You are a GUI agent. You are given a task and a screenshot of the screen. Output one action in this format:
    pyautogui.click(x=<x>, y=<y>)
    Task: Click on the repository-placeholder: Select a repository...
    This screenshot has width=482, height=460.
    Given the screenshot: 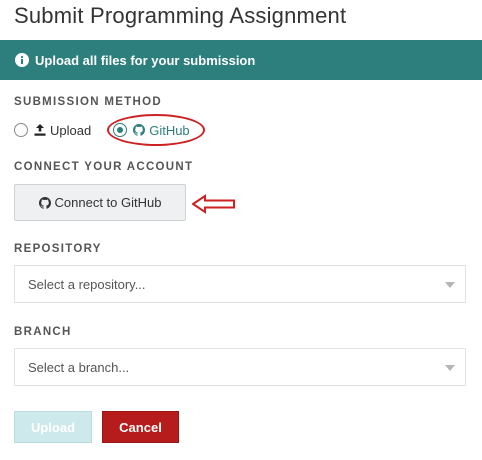 What is the action you would take?
    pyautogui.click(x=87, y=284)
    